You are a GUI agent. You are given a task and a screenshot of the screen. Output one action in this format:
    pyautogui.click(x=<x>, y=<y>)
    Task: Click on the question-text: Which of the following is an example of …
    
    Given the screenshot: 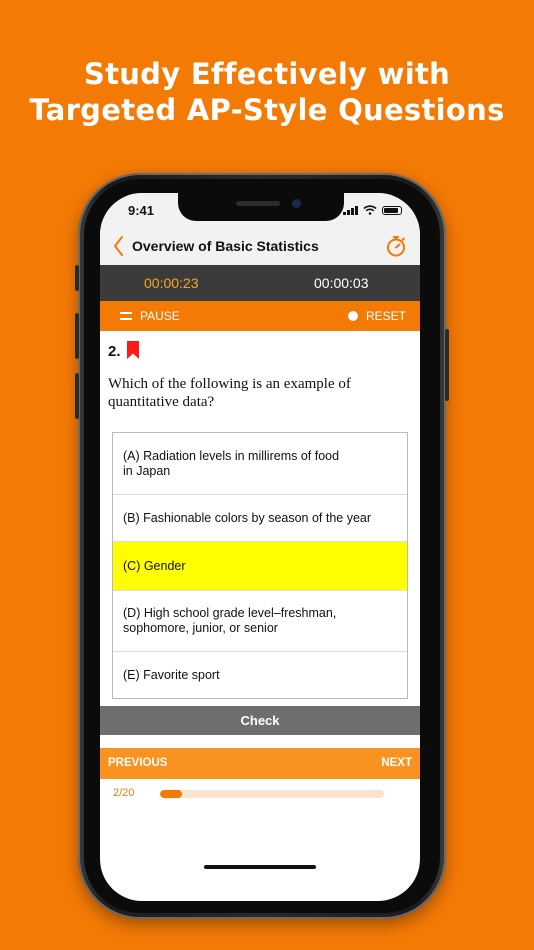 What is the action you would take?
    pyautogui.click(x=229, y=393)
    